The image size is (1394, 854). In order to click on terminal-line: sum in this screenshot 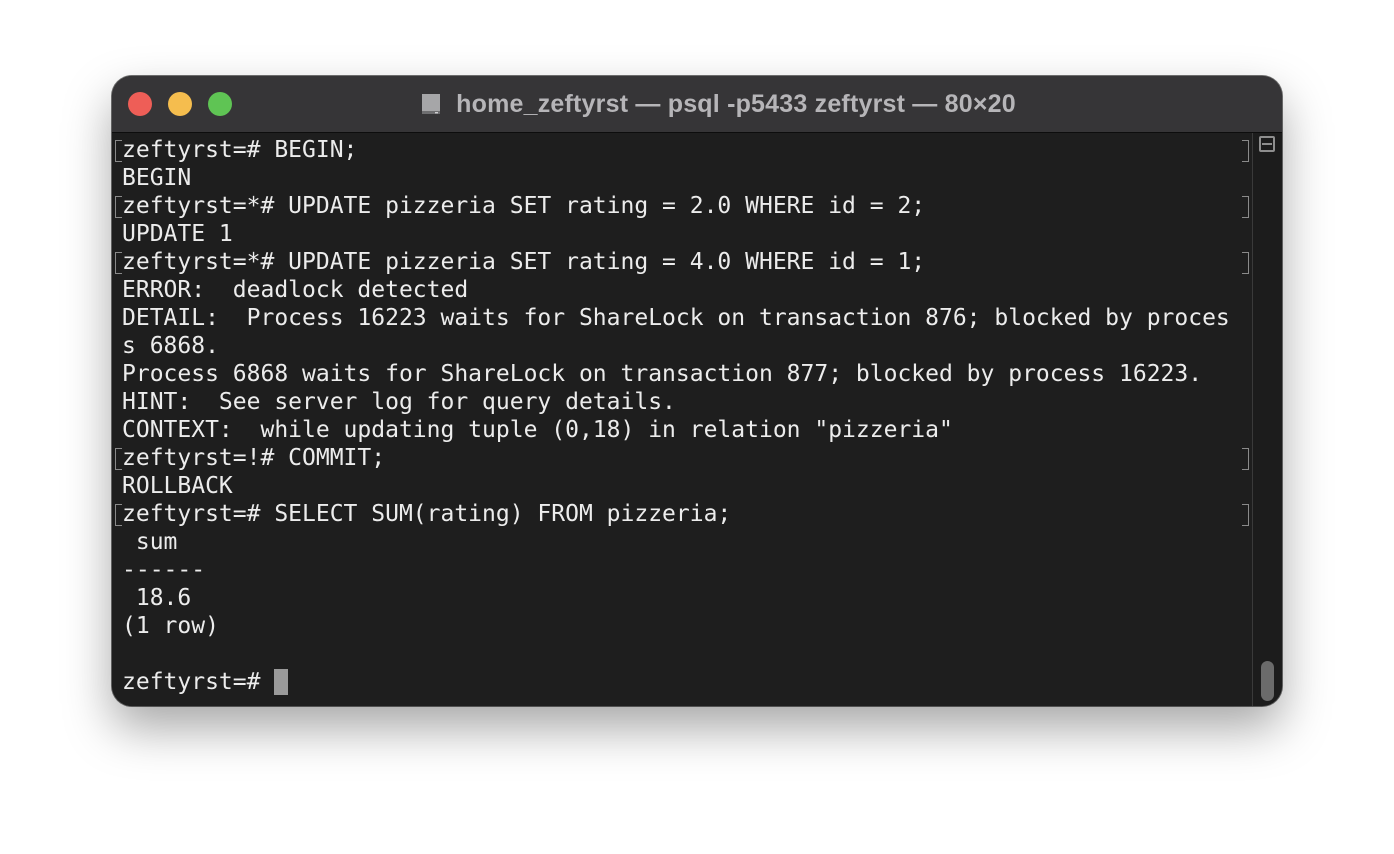, I will do `click(150, 542)`.